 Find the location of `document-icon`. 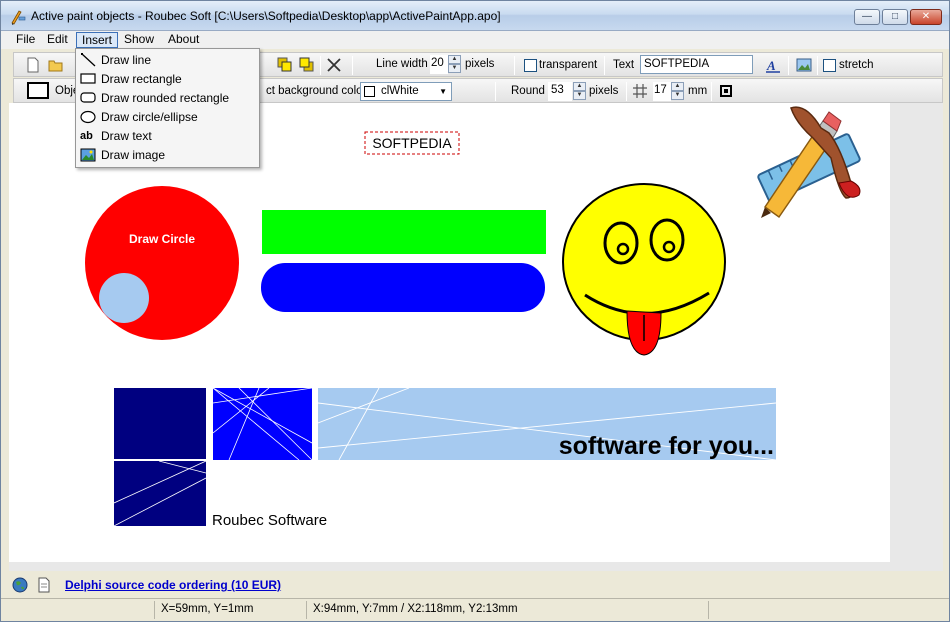

document-icon is located at coordinates (44, 585).